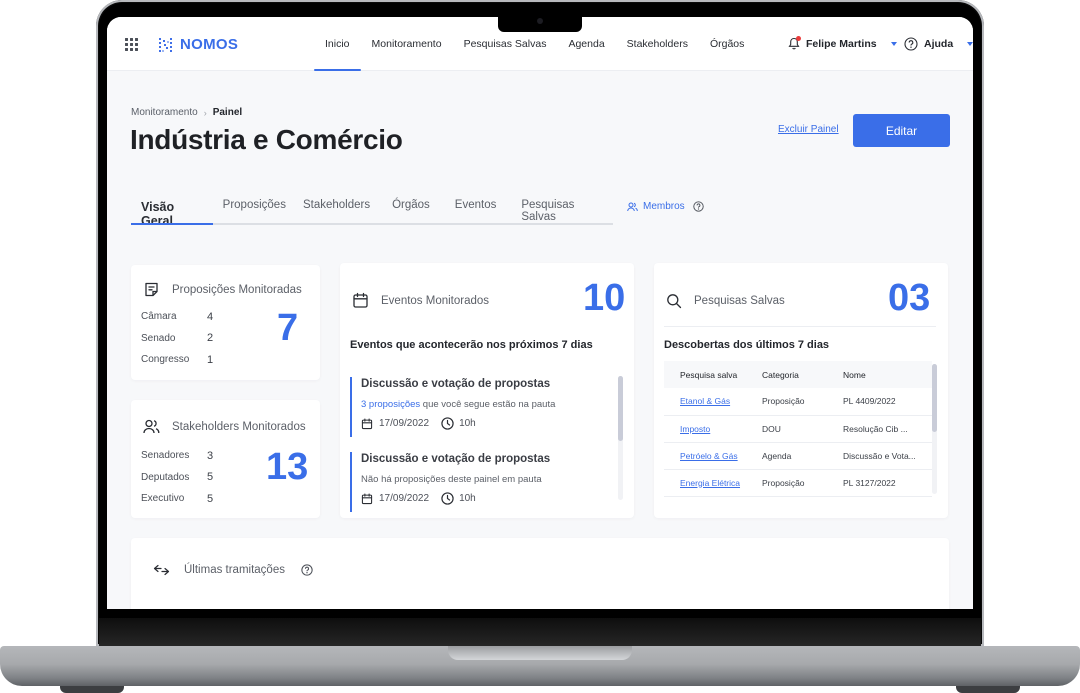 The width and height of the screenshot is (1080, 693). Describe the element at coordinates (287, 467) in the screenshot. I see `stakeholders-total: 13` at that location.